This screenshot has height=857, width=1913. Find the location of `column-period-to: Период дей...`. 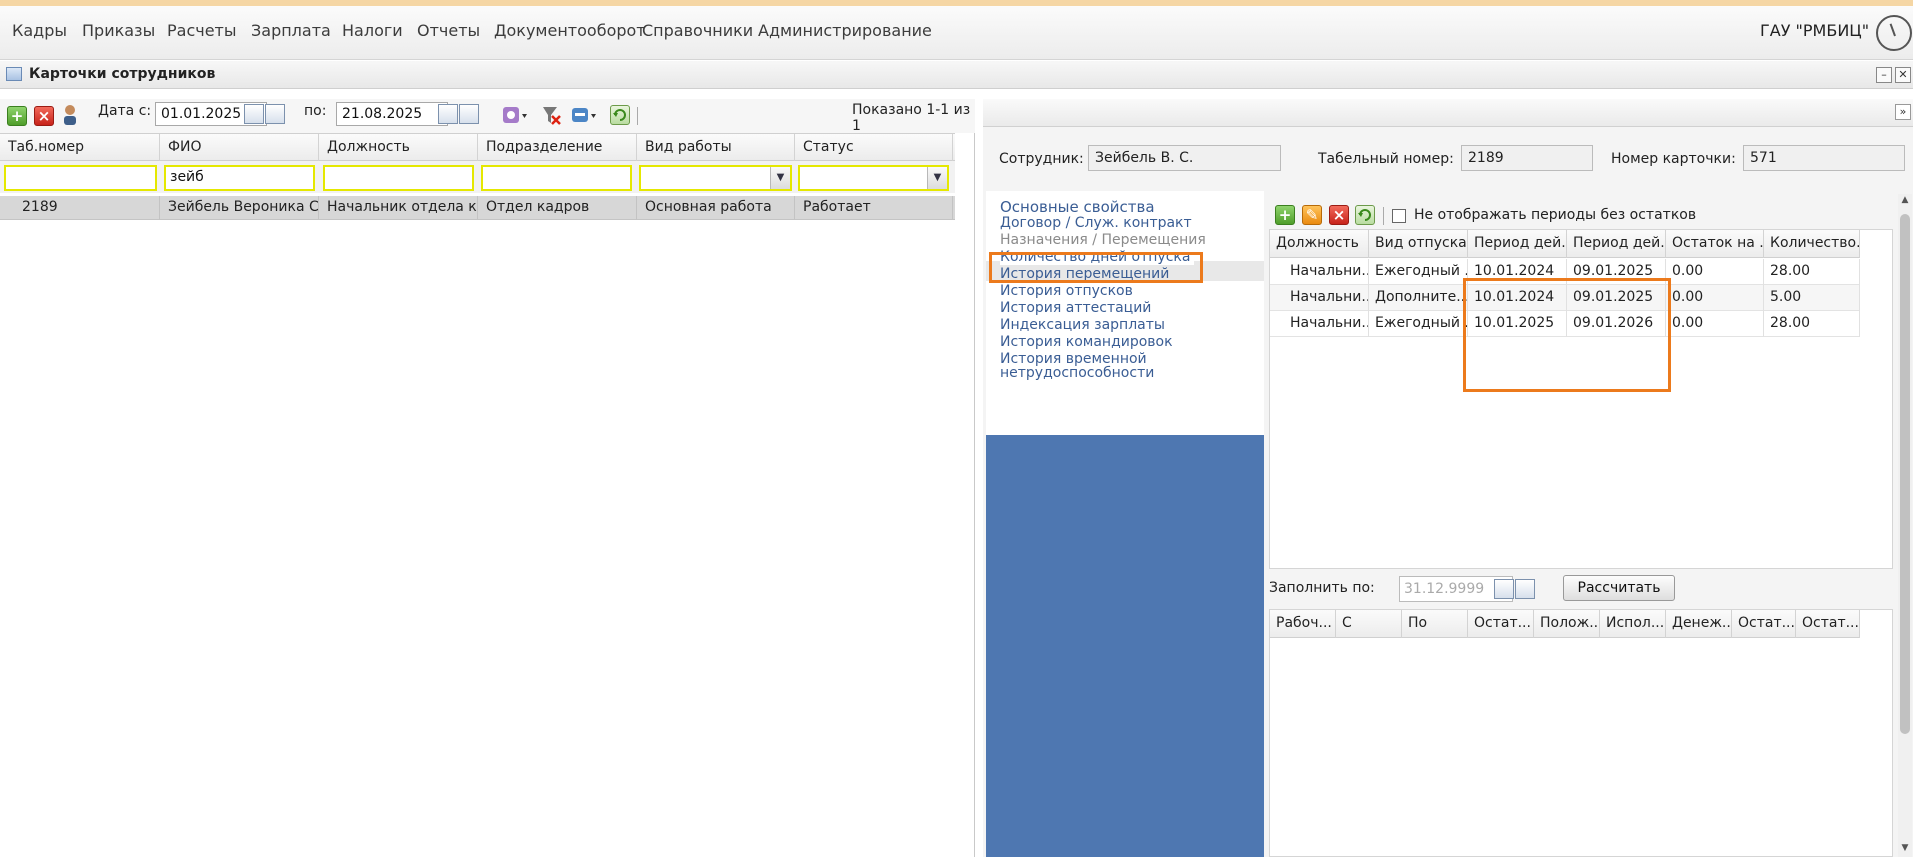

column-period-to: Период дей... is located at coordinates (1616, 244).